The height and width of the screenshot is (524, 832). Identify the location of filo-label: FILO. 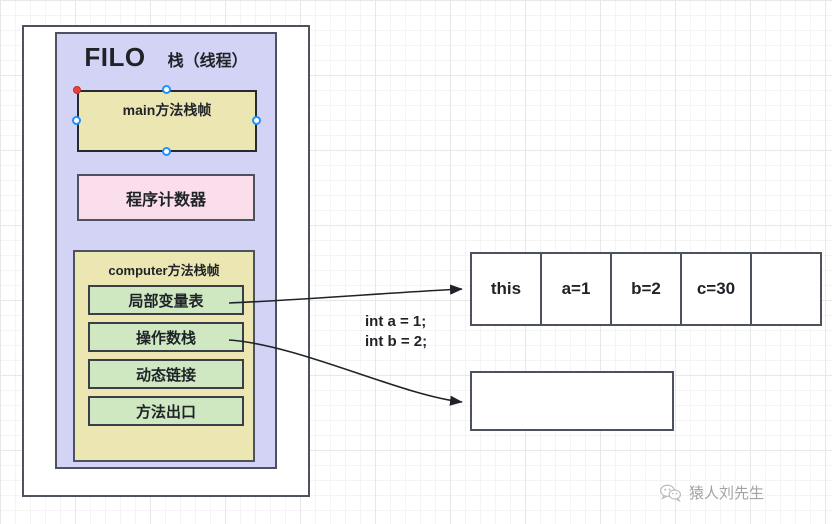
(115, 57).